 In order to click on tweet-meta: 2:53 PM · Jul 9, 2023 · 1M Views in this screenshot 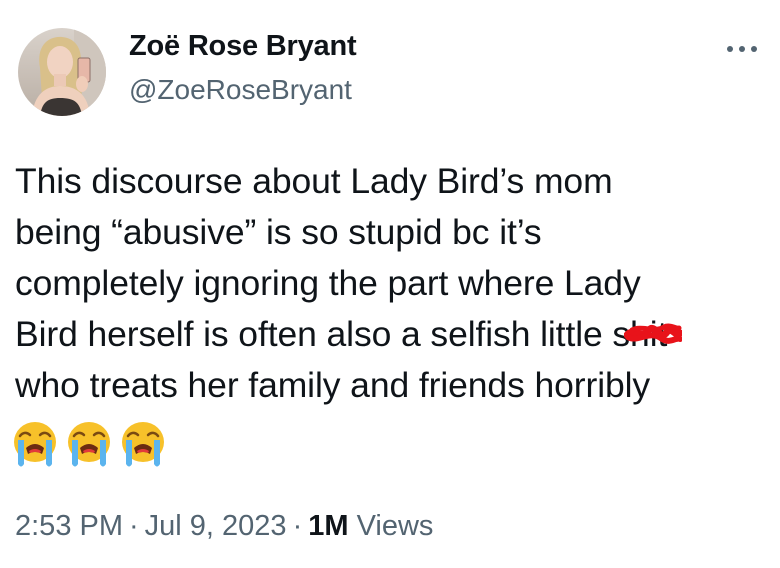, I will do `click(224, 526)`.